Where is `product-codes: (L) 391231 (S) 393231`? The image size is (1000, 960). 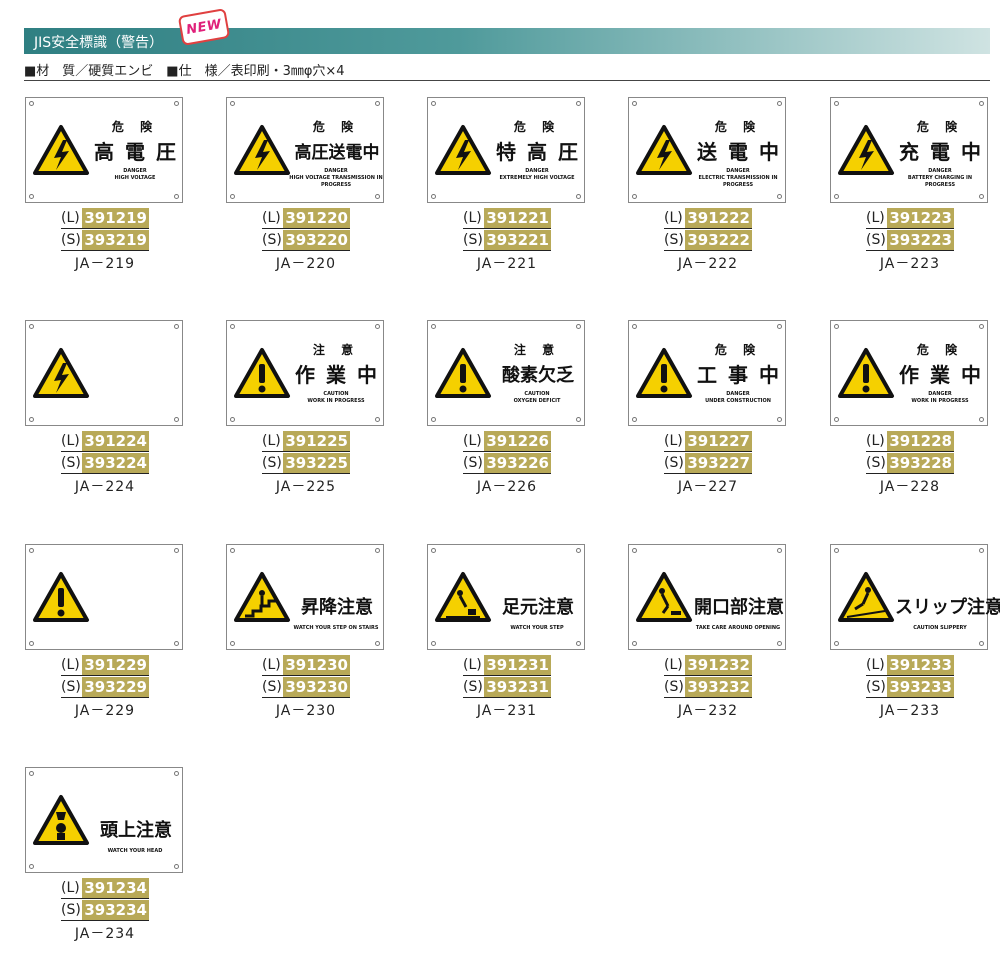
product-codes: (L) 391231 (S) 393231 is located at coordinates (507, 676).